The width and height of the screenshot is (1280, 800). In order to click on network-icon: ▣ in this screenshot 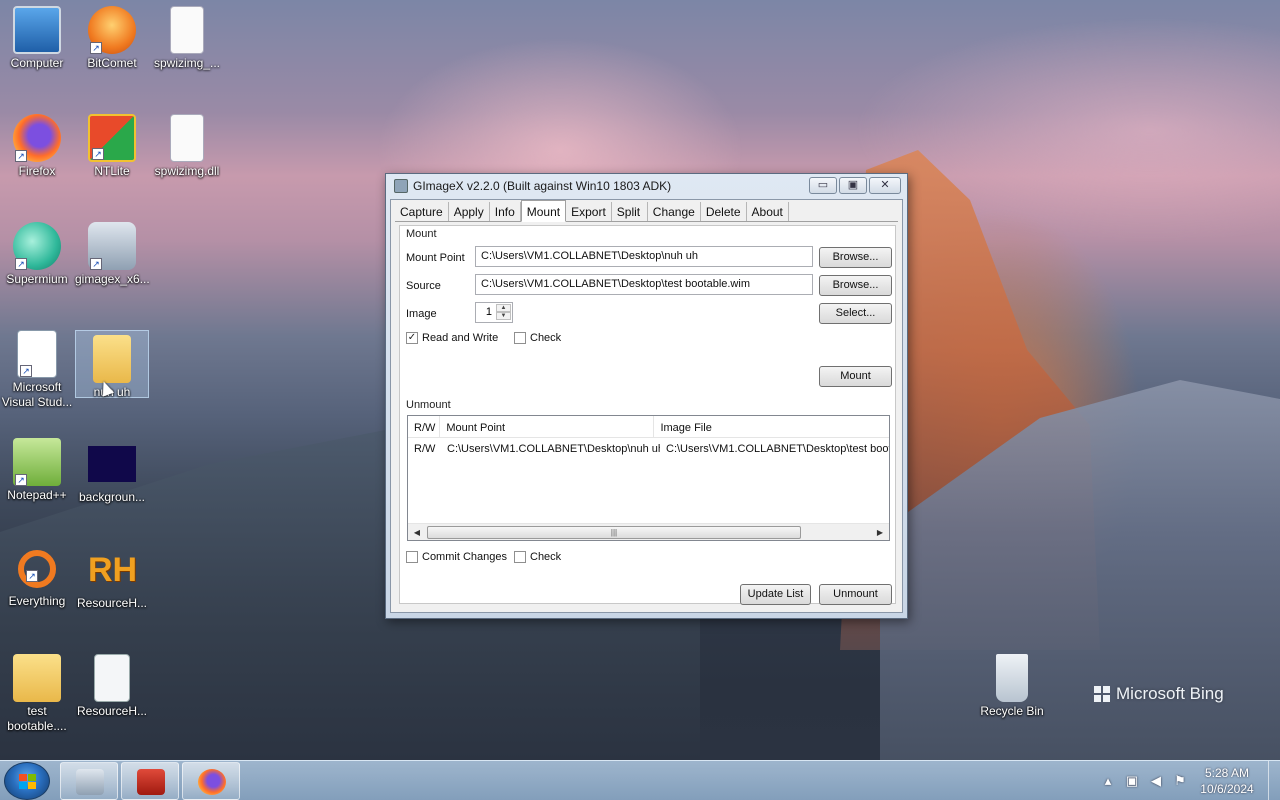, I will do `click(1132, 781)`.